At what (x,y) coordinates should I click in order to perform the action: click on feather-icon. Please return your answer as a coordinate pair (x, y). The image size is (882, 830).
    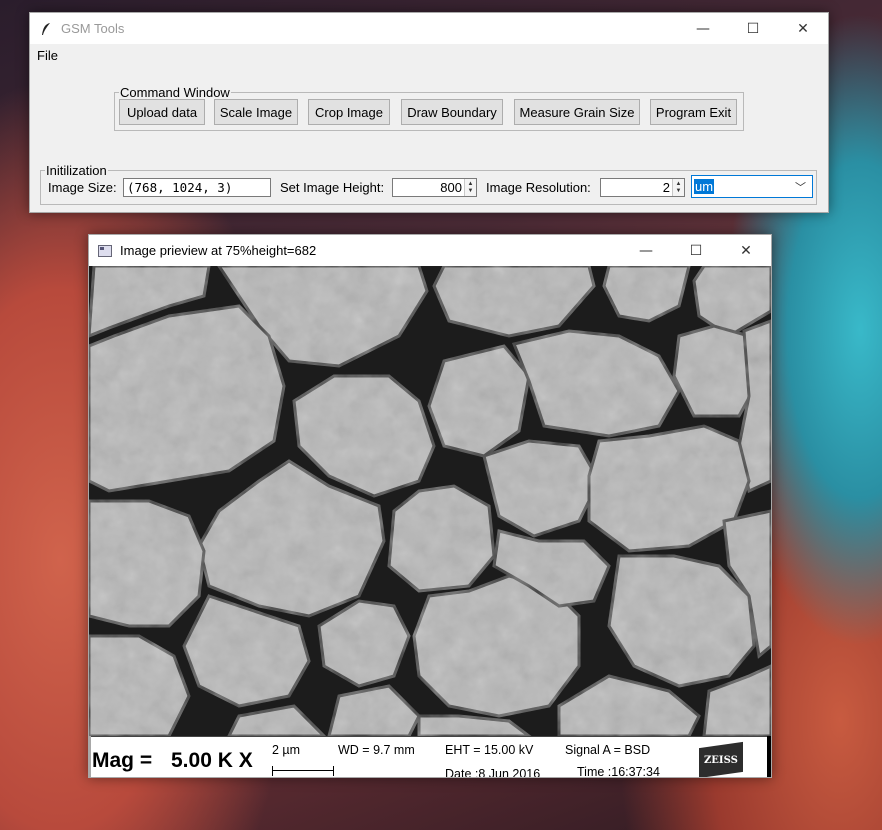
    Looking at the image, I should click on (46, 29).